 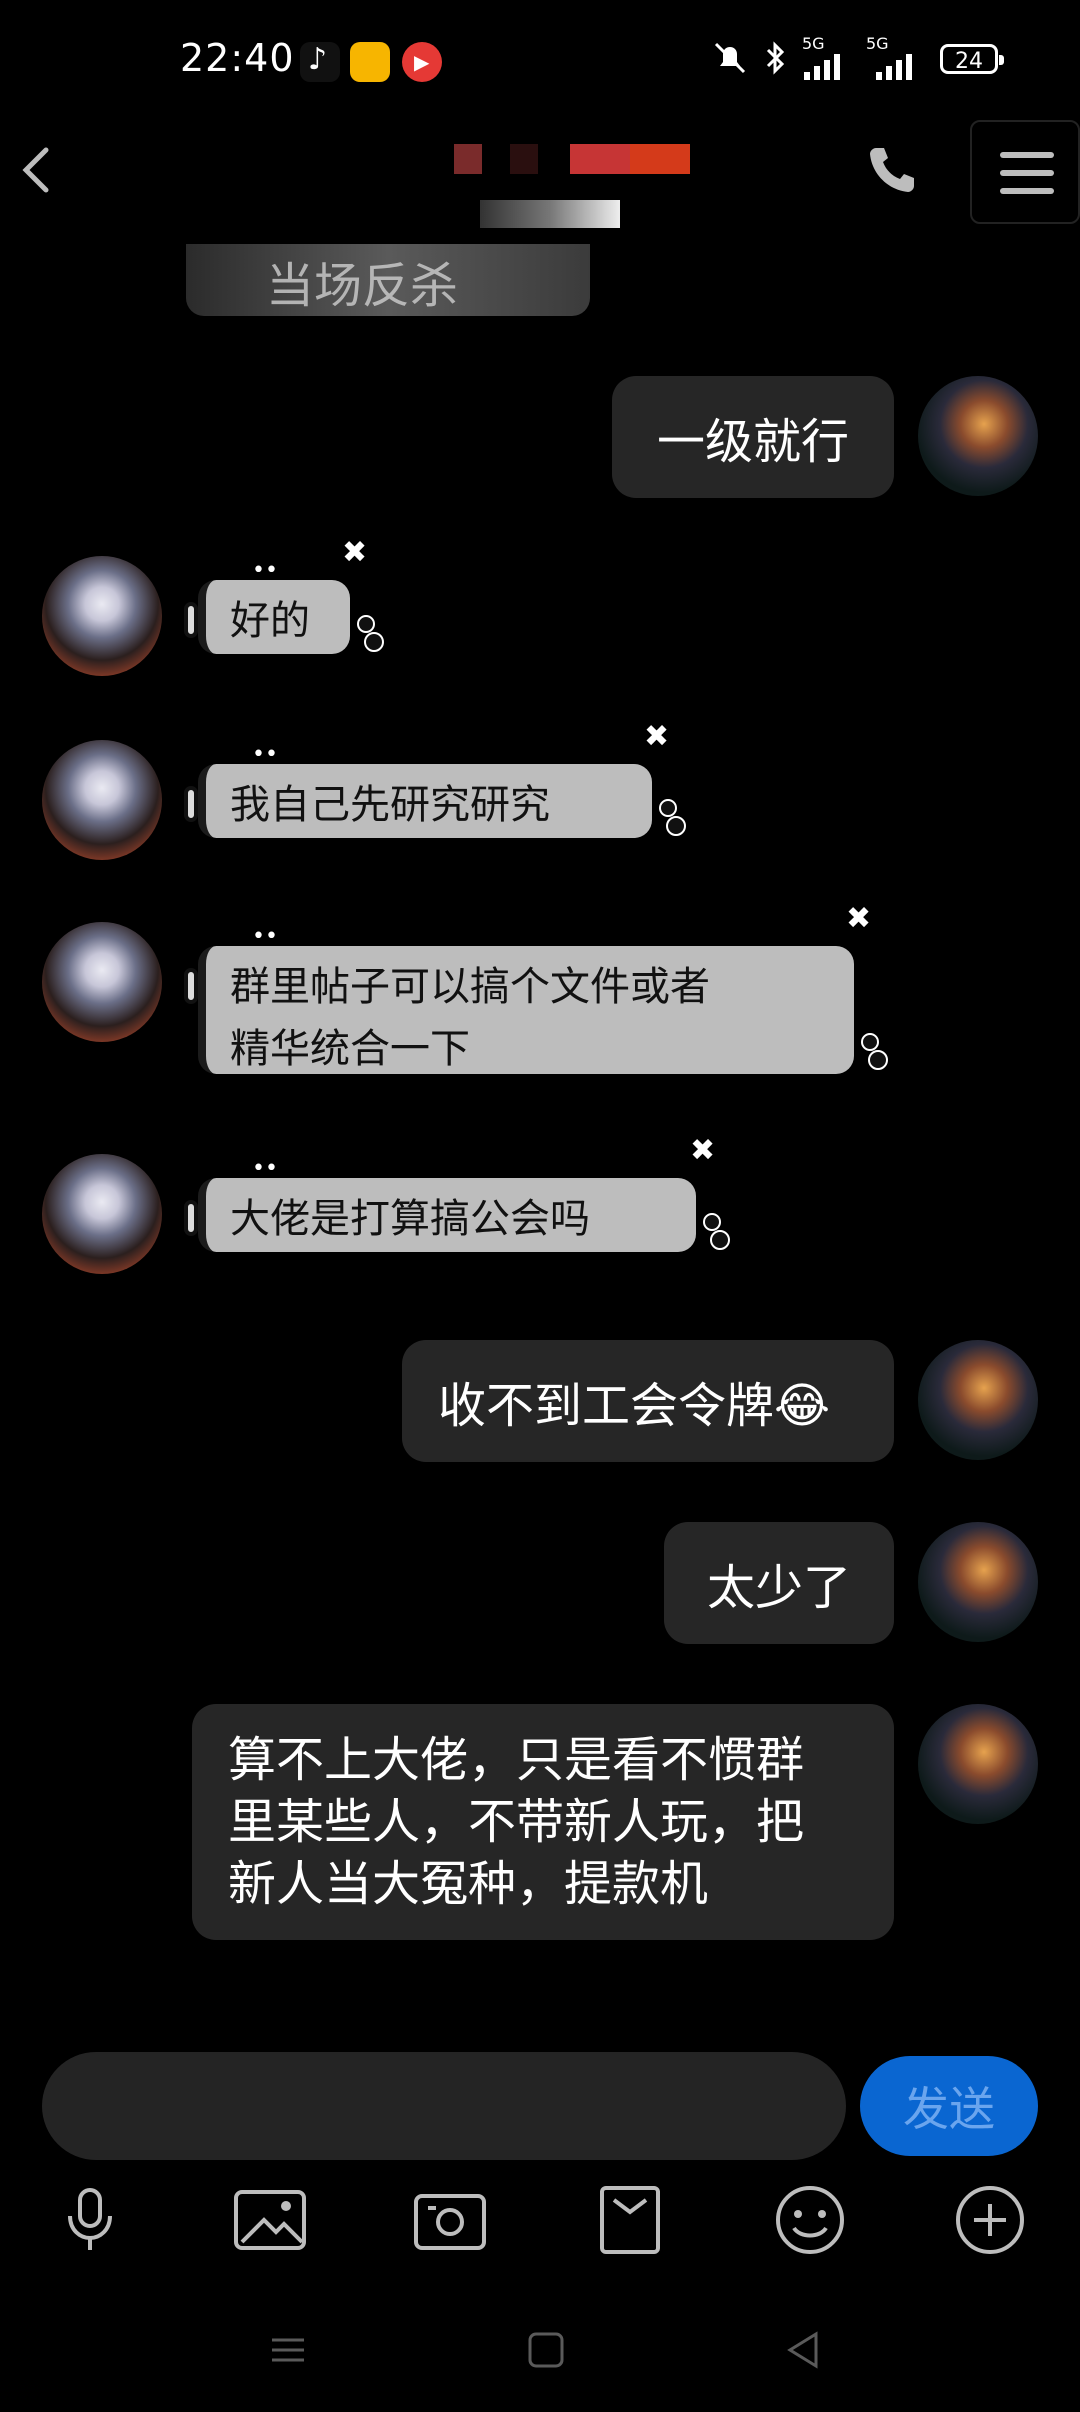 I want to click on message-bubble-outgoing: 太少了, so click(x=779, y=1583).